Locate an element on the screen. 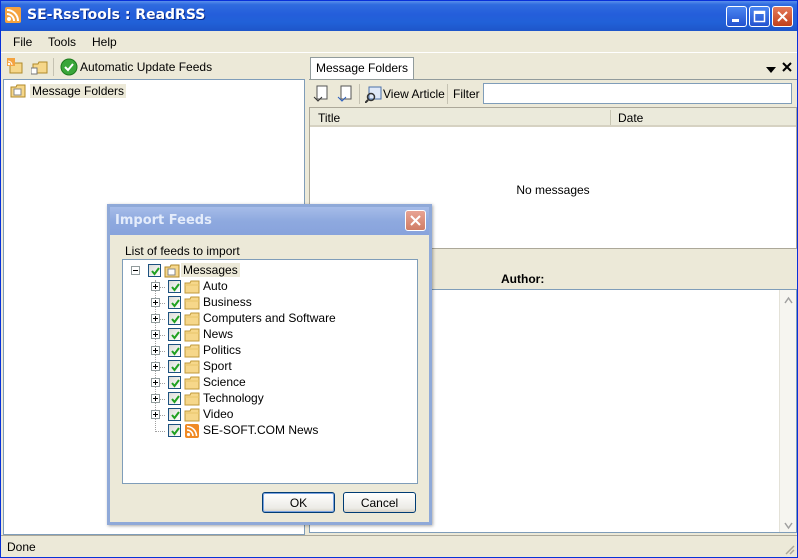 Image resolution: width=798 pixels, height=558 pixels. check-icon is located at coordinates (69, 67).